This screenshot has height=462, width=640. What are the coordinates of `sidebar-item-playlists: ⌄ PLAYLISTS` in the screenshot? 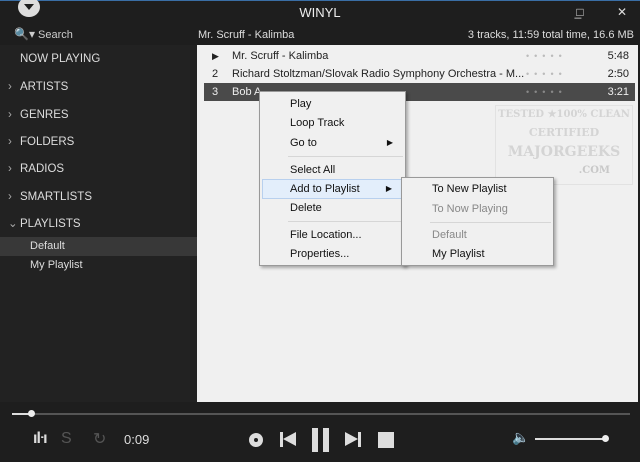 It's located at (98, 224).